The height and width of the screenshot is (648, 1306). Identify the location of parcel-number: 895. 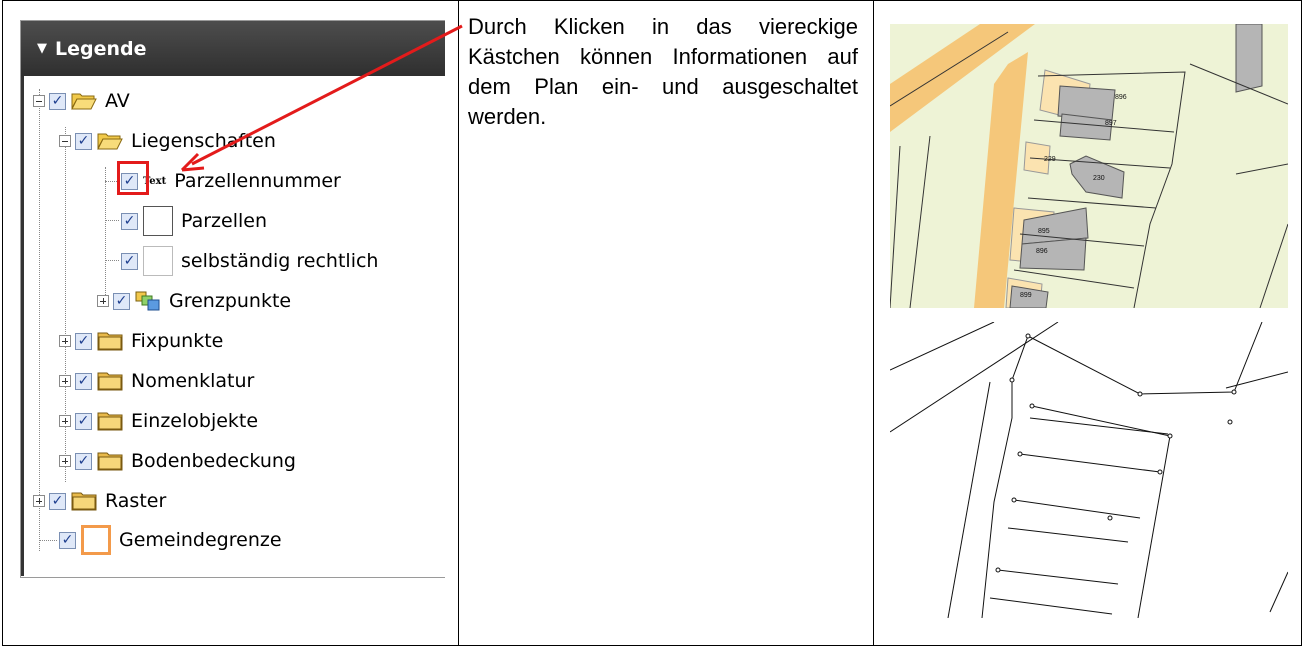
(1044, 231).